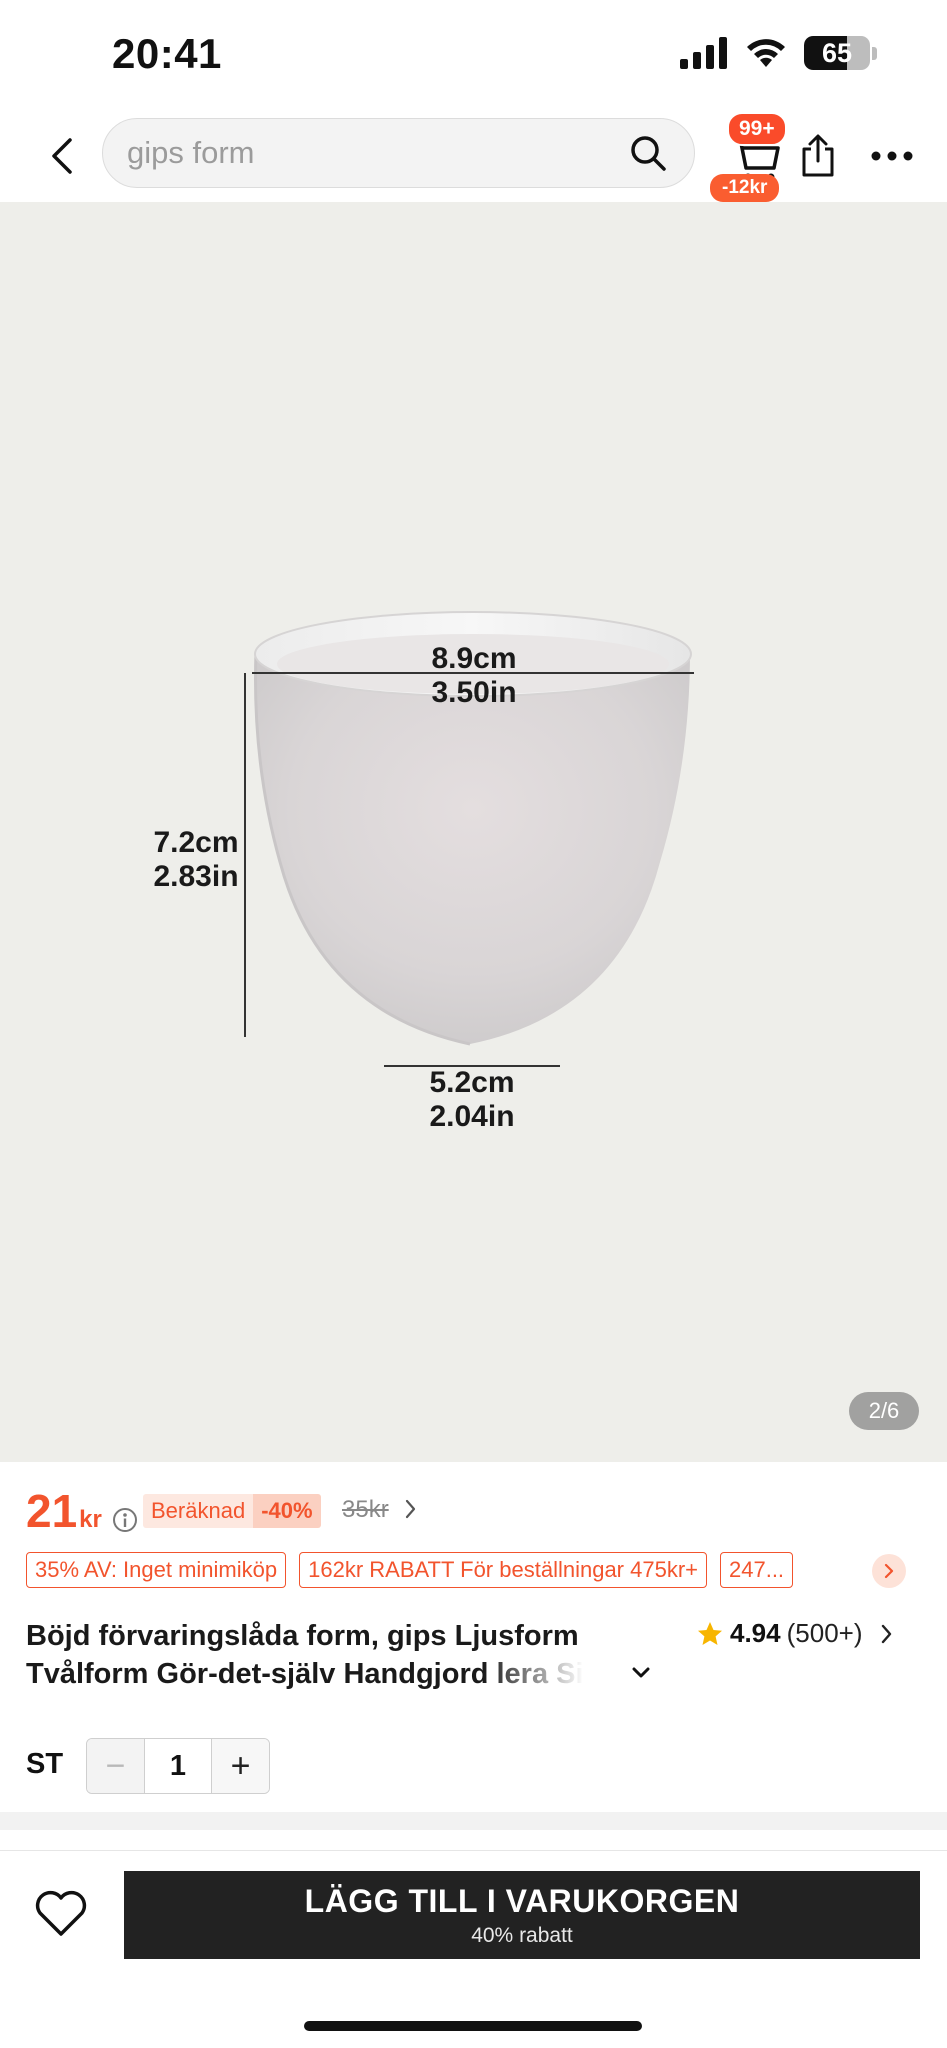 The height and width of the screenshot is (2048, 947). What do you see at coordinates (302, 1636) in the screenshot?
I see `product-title-line: Böjd förvaringslåda form, gips Ljusform` at bounding box center [302, 1636].